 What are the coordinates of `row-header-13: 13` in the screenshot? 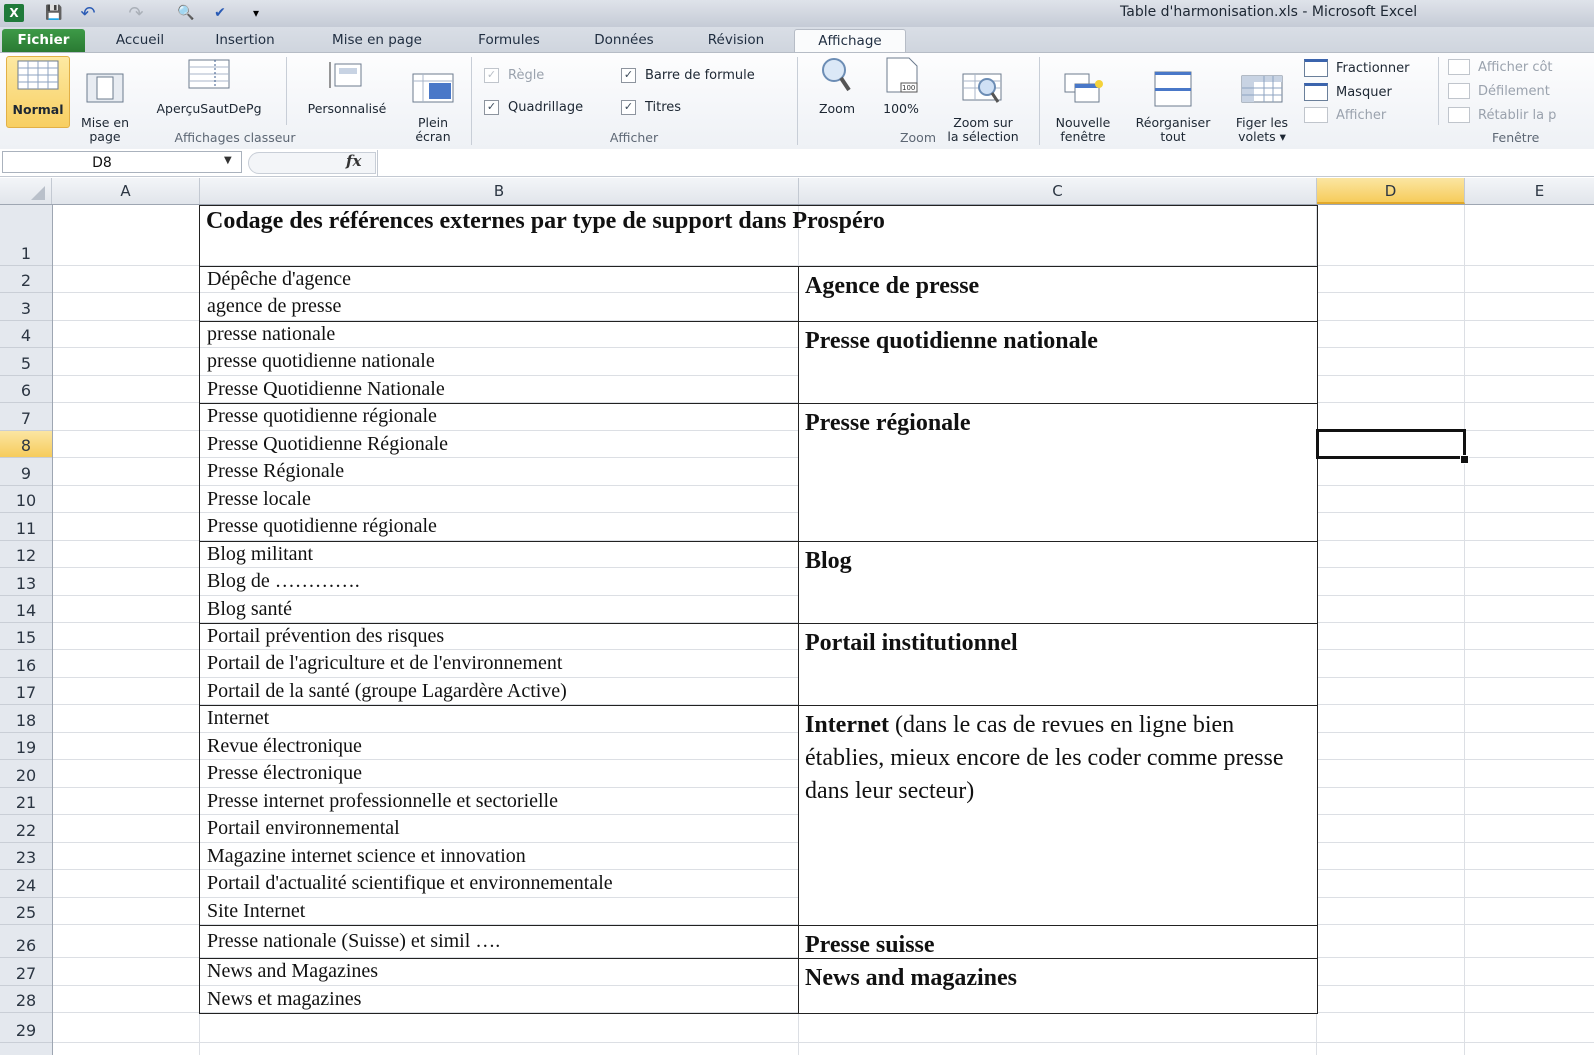 It's located at (26, 582).